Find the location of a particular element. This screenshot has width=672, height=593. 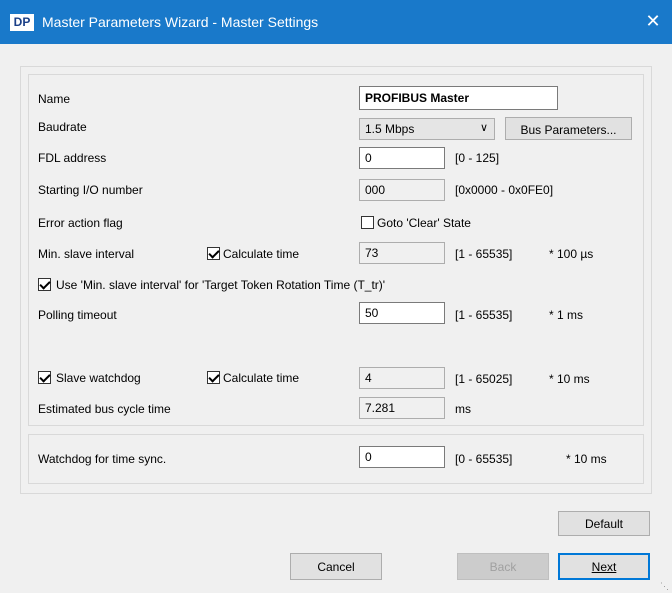

chevron-down-icon: ∨ is located at coordinates (483, 128).